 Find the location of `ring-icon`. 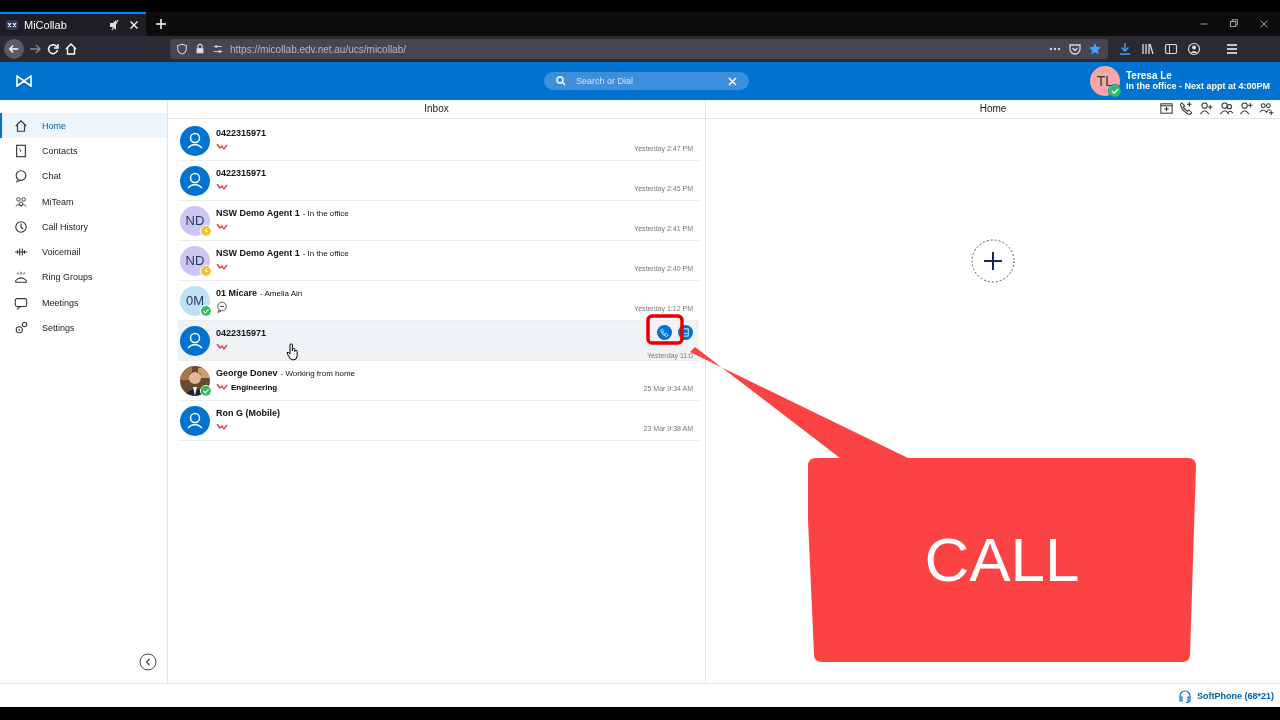

ring-icon is located at coordinates (21, 277).